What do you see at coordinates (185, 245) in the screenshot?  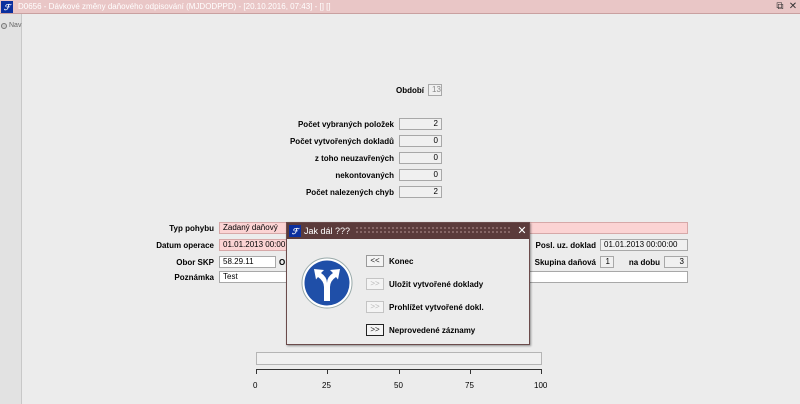 I see `datum-operace-label: Datum operace` at bounding box center [185, 245].